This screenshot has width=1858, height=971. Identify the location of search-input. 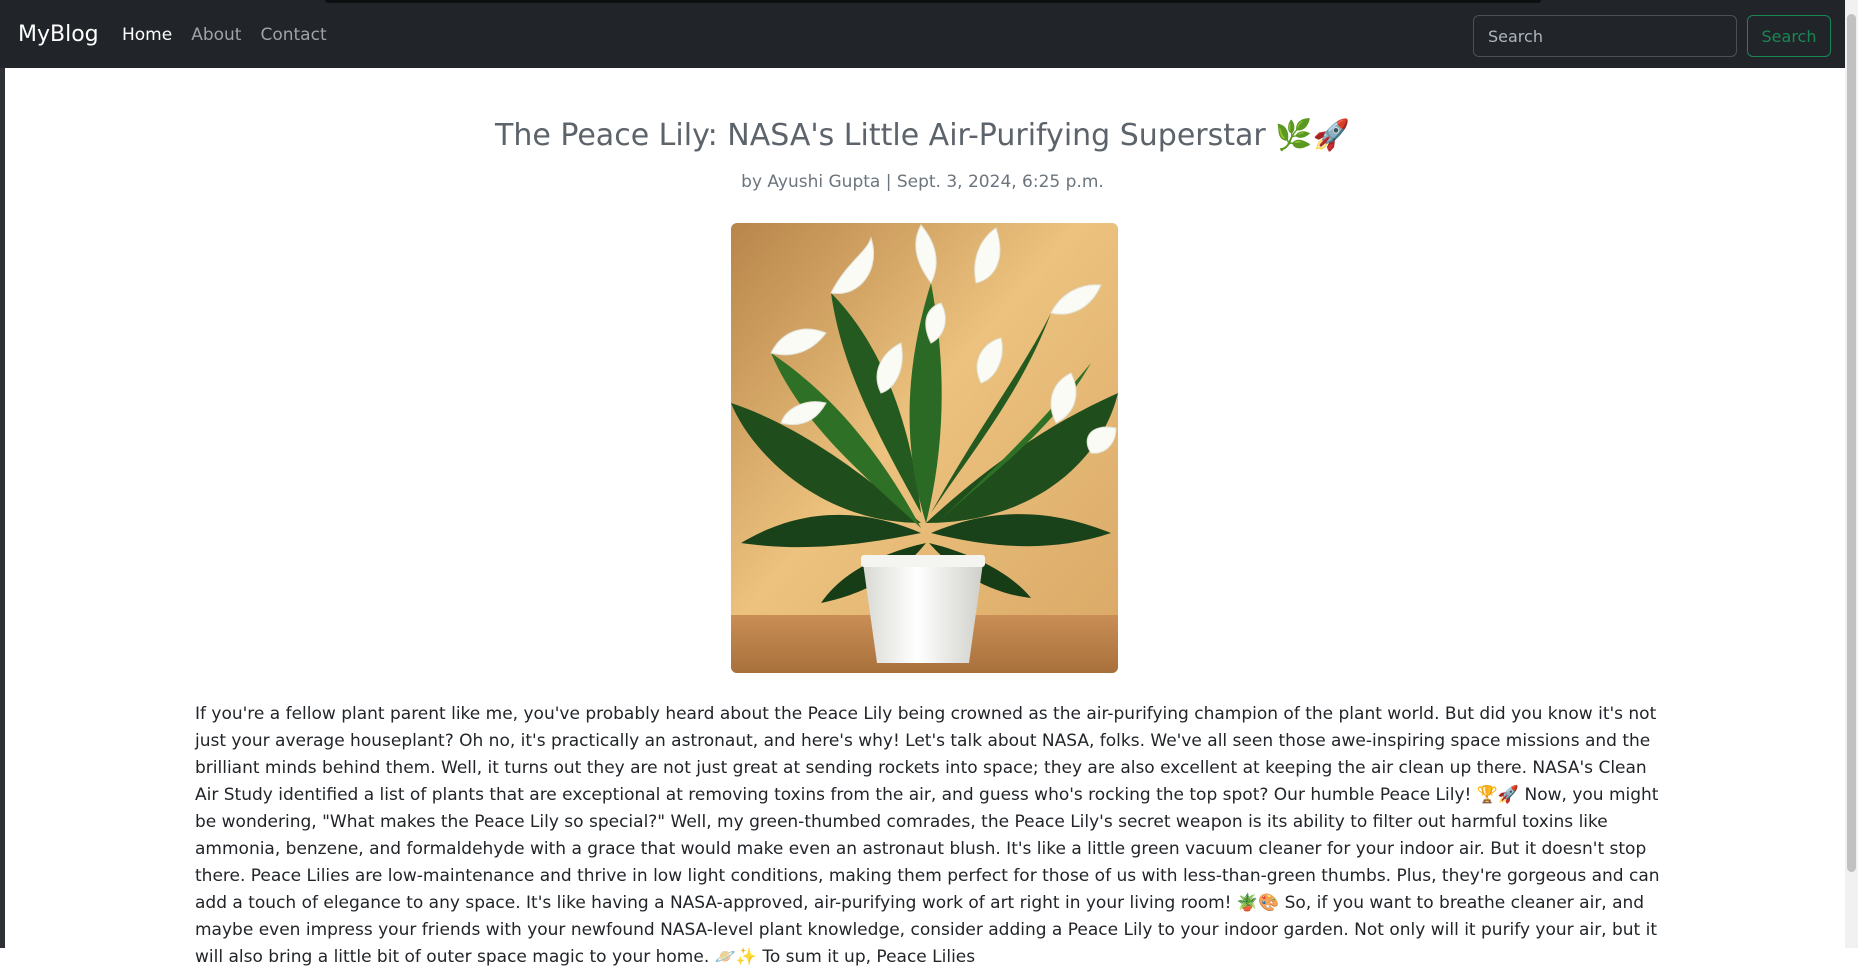
(1605, 36).